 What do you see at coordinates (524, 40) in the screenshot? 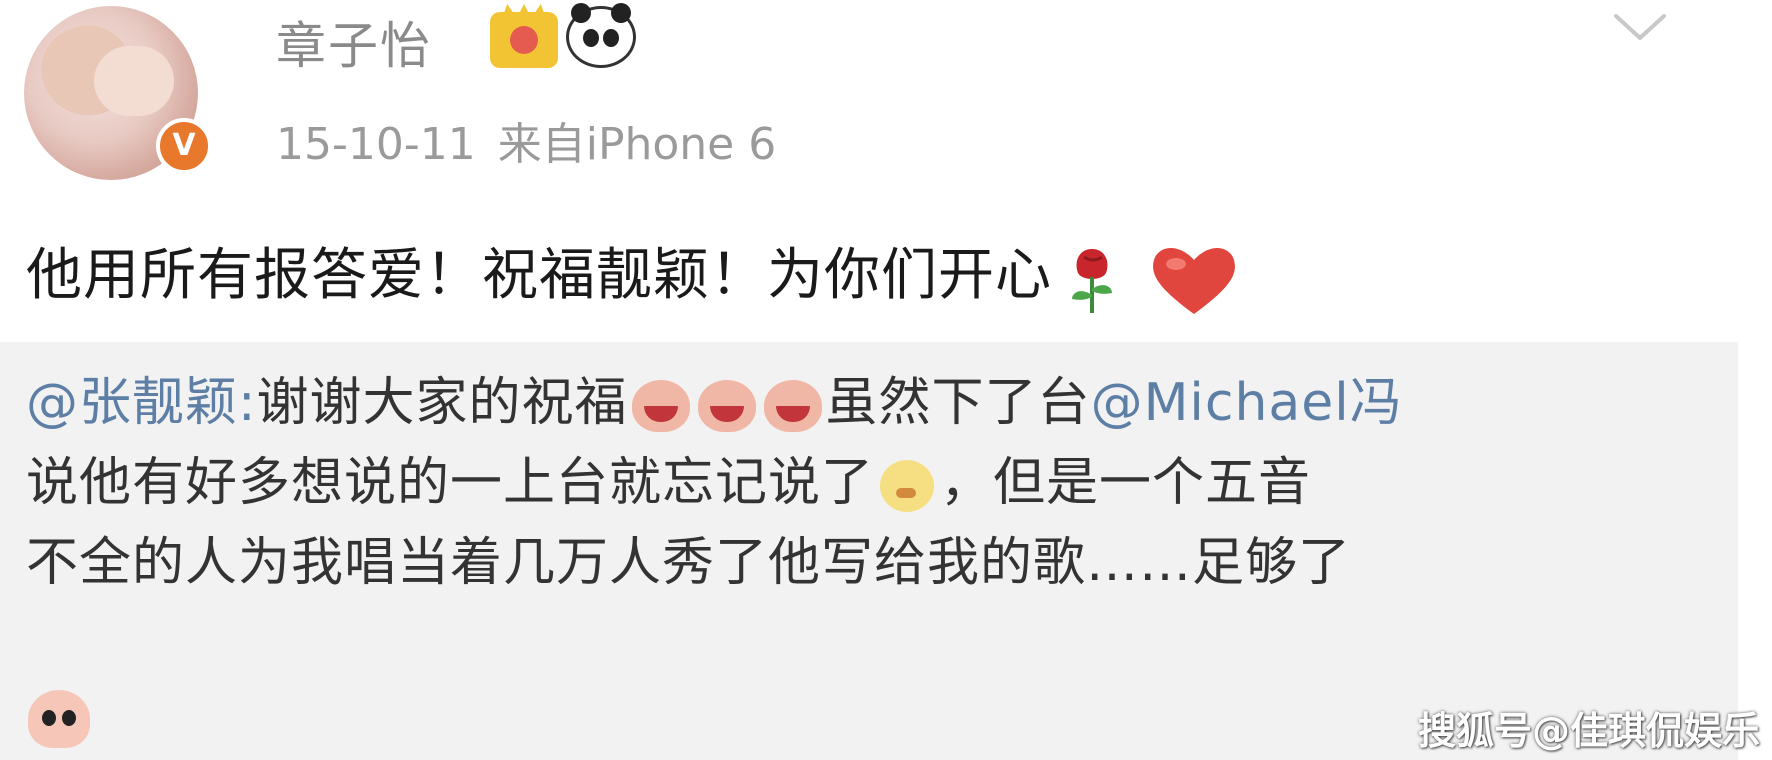
I see `vip-crown-icon` at bounding box center [524, 40].